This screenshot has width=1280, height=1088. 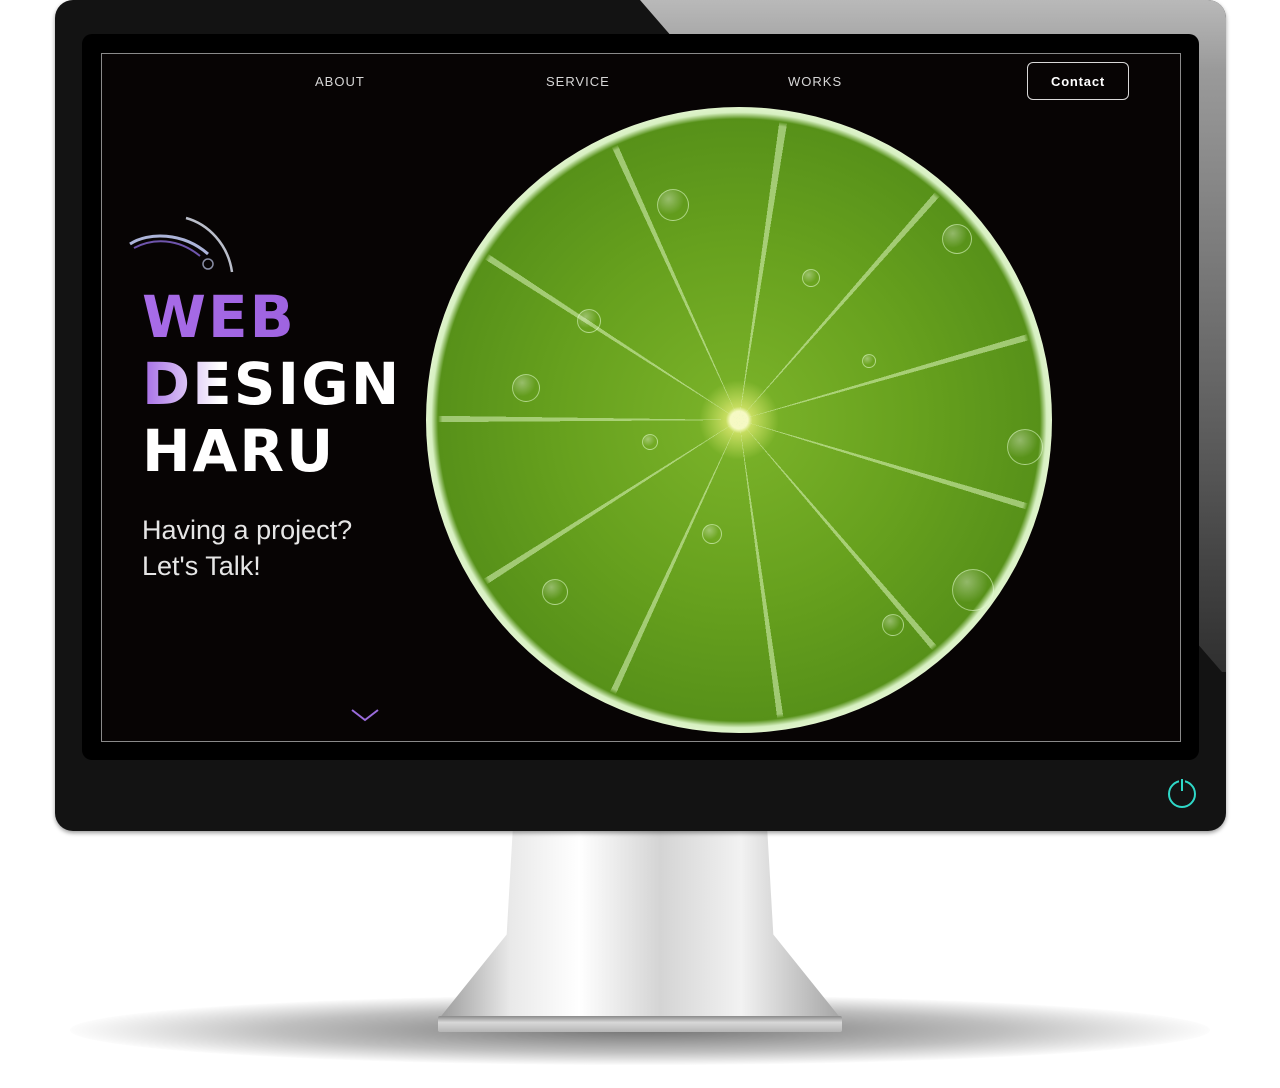 I want to click on nav-service: SERVICE, so click(x=578, y=81).